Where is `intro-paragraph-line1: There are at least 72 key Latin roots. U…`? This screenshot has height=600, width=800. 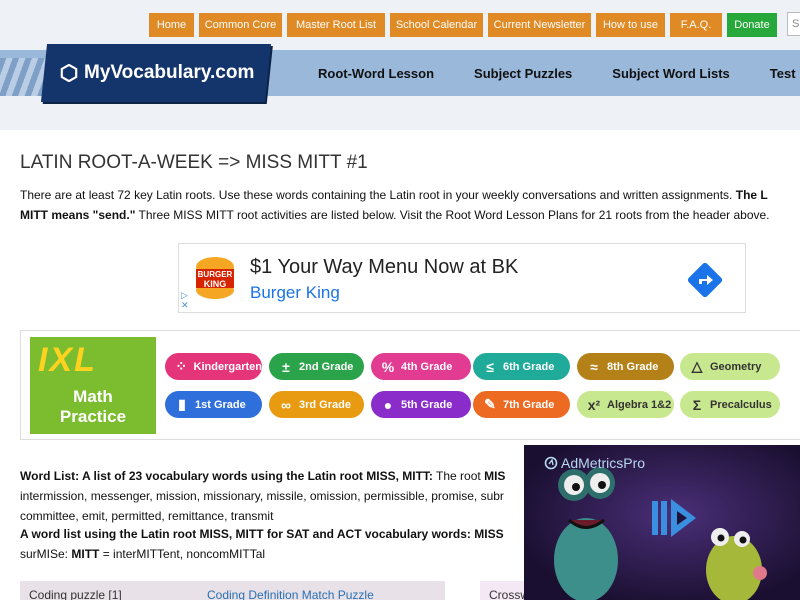
intro-paragraph-line1: There are at least 72 key Latin roots. U… is located at coordinates (394, 195).